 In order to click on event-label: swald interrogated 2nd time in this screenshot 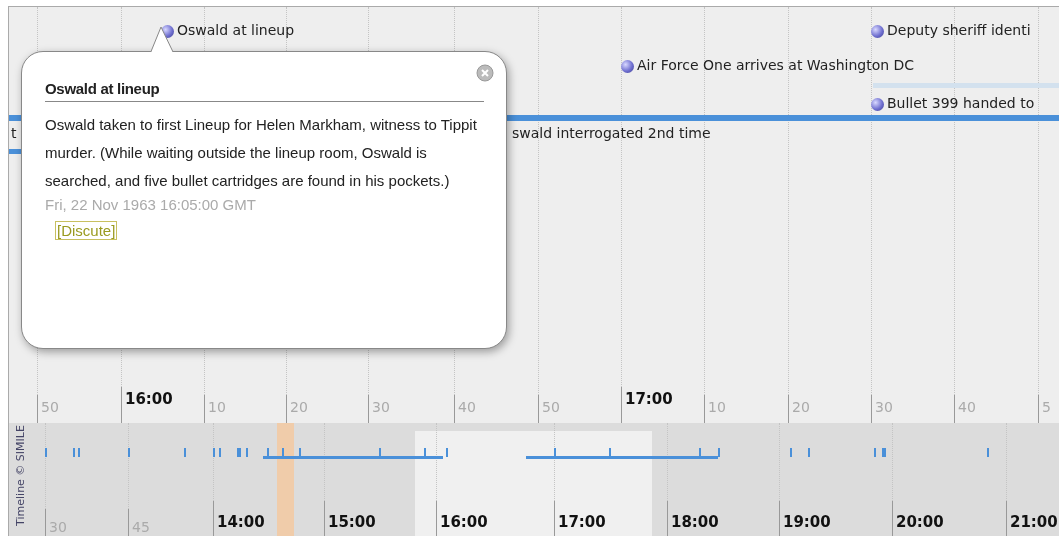, I will do `click(611, 133)`.